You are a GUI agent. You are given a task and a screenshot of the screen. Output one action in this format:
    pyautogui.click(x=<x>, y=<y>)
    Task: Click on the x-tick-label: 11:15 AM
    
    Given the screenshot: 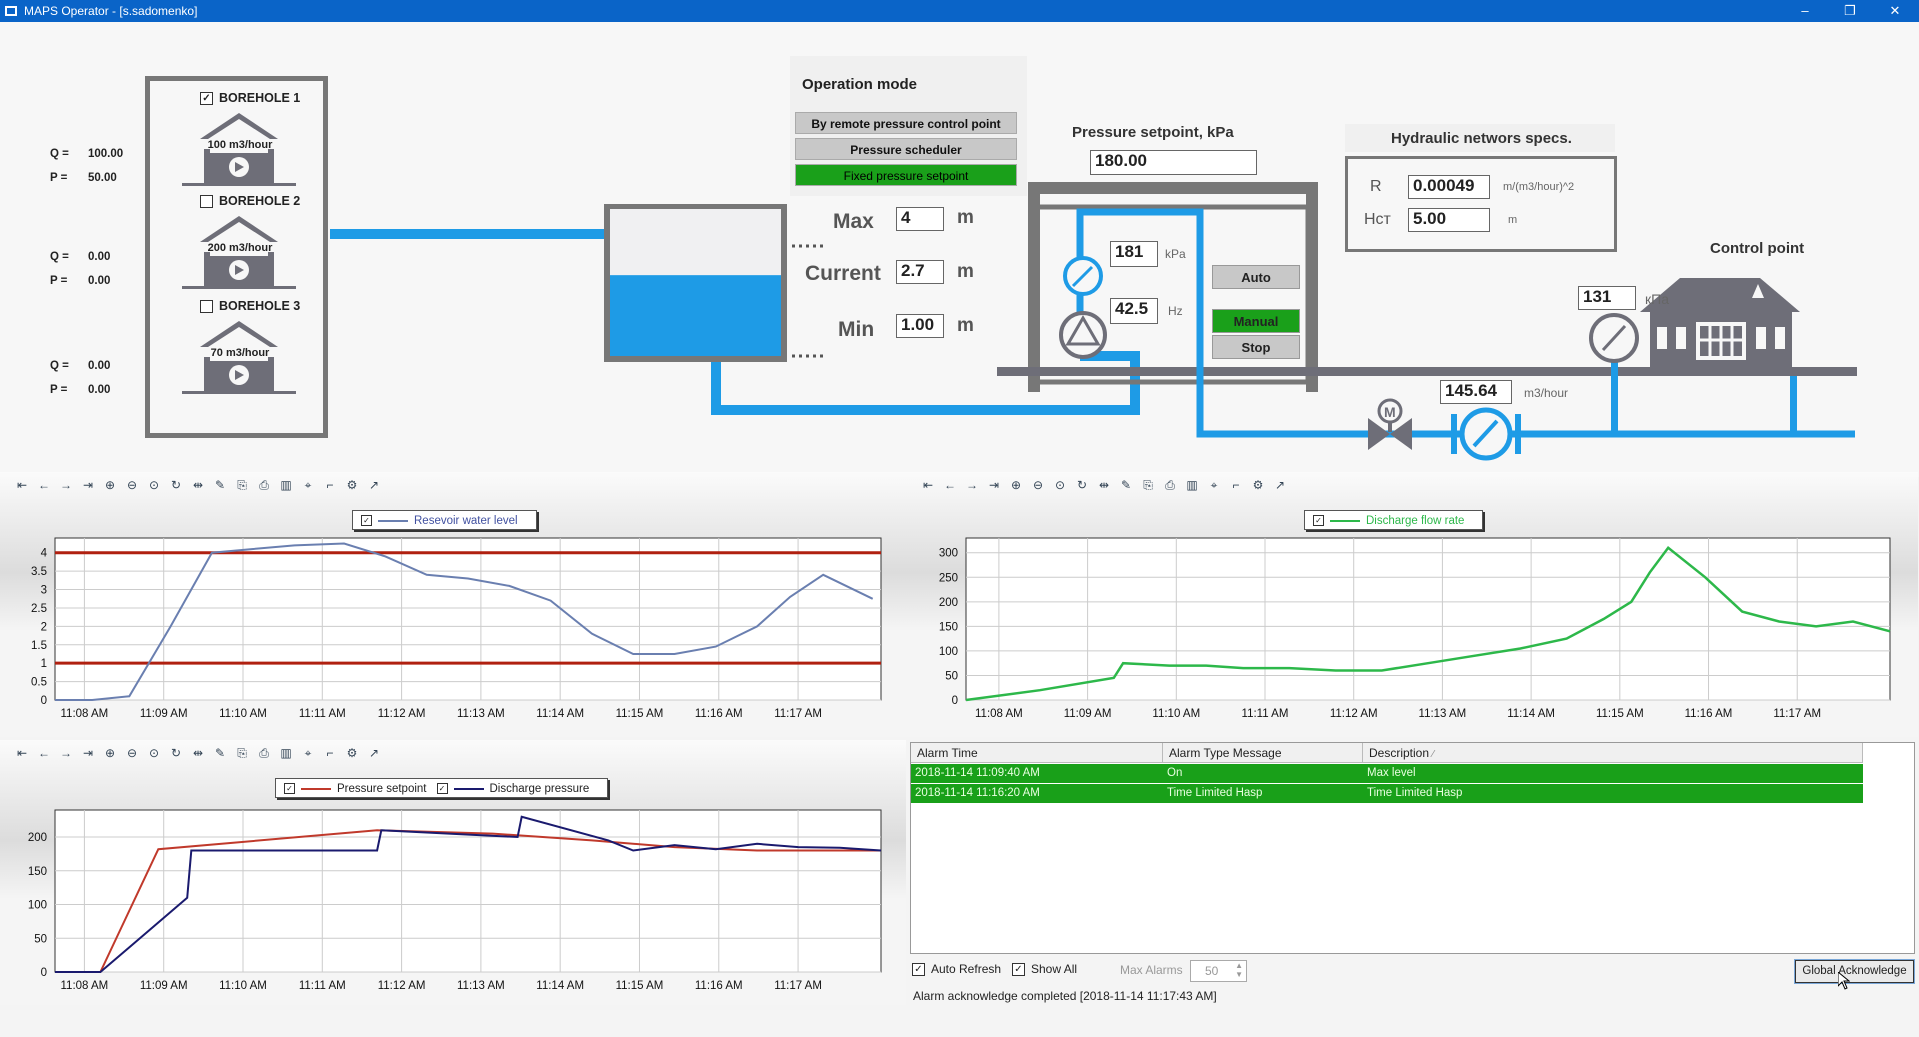 What is the action you would take?
    pyautogui.click(x=640, y=986)
    